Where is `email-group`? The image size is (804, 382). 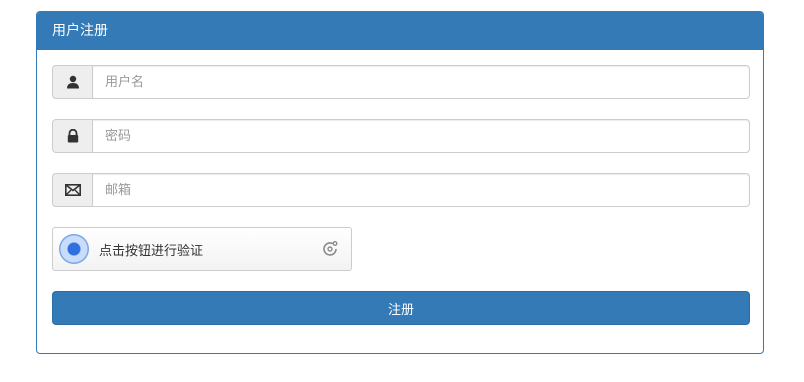 email-group is located at coordinates (401, 190).